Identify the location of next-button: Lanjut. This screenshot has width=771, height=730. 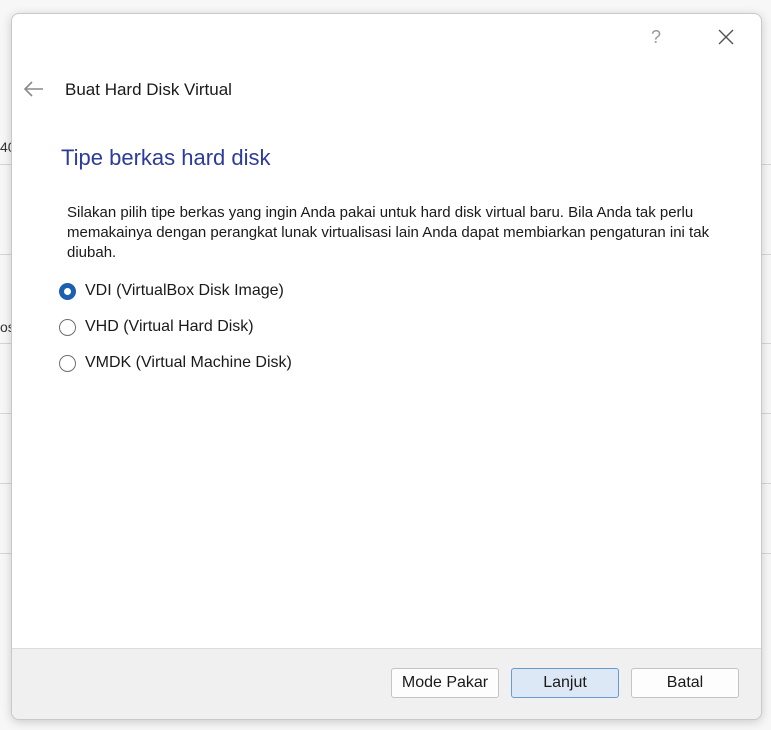
(565, 683).